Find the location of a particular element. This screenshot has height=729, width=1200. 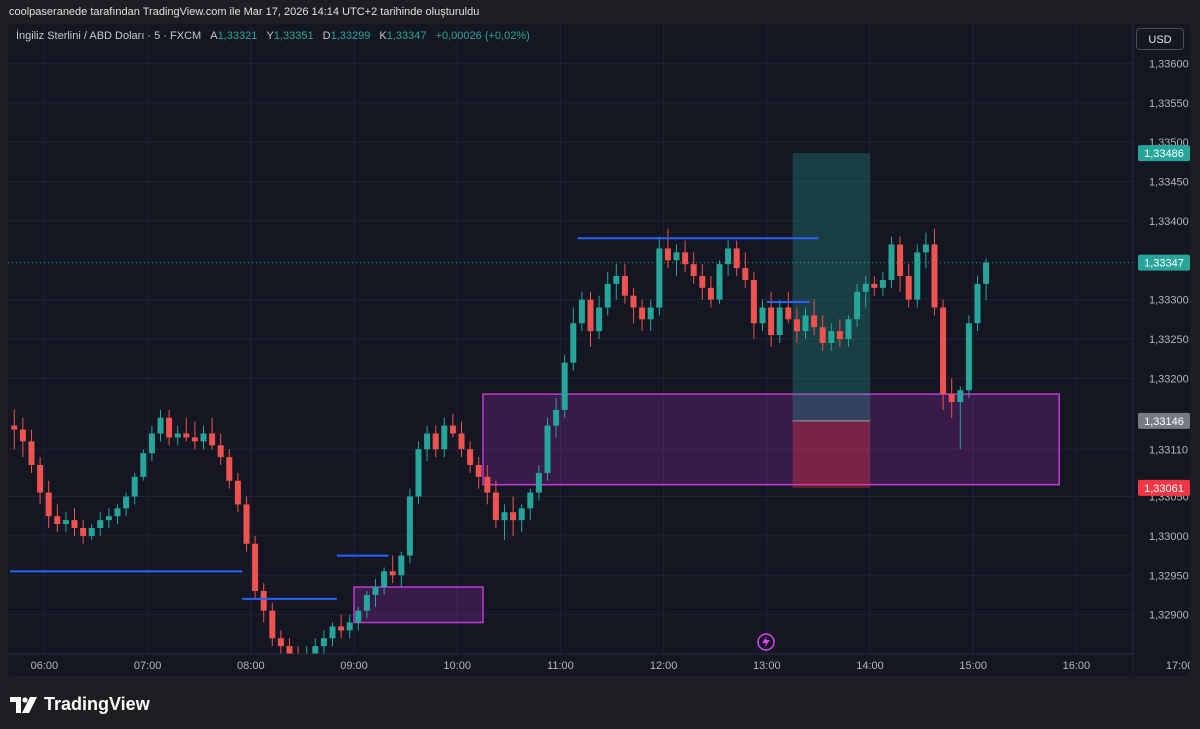

position-stop-zone is located at coordinates (831, 454).